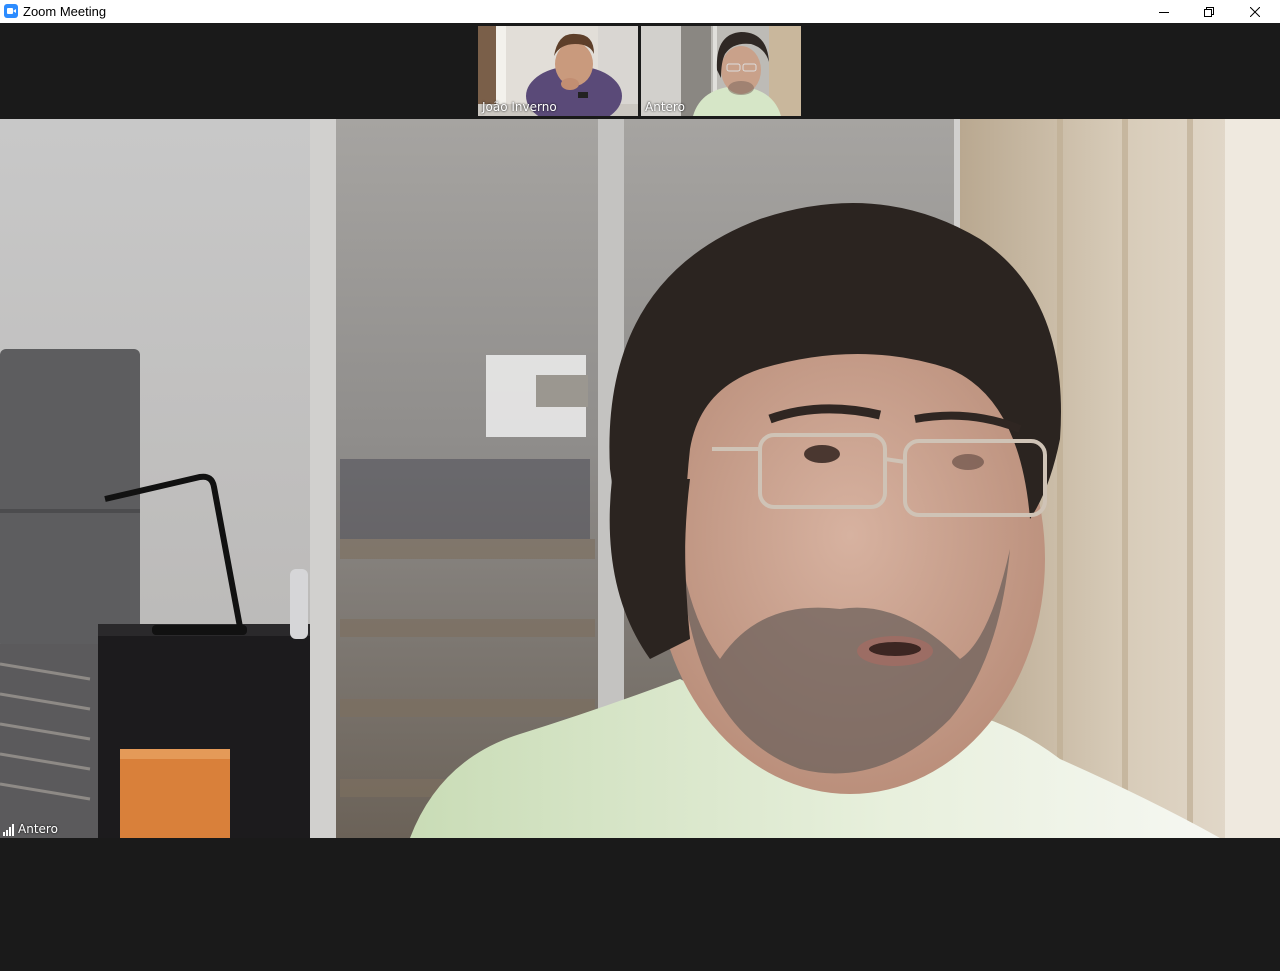  I want to click on participant-thumbnail: João Inverno, so click(558, 71).